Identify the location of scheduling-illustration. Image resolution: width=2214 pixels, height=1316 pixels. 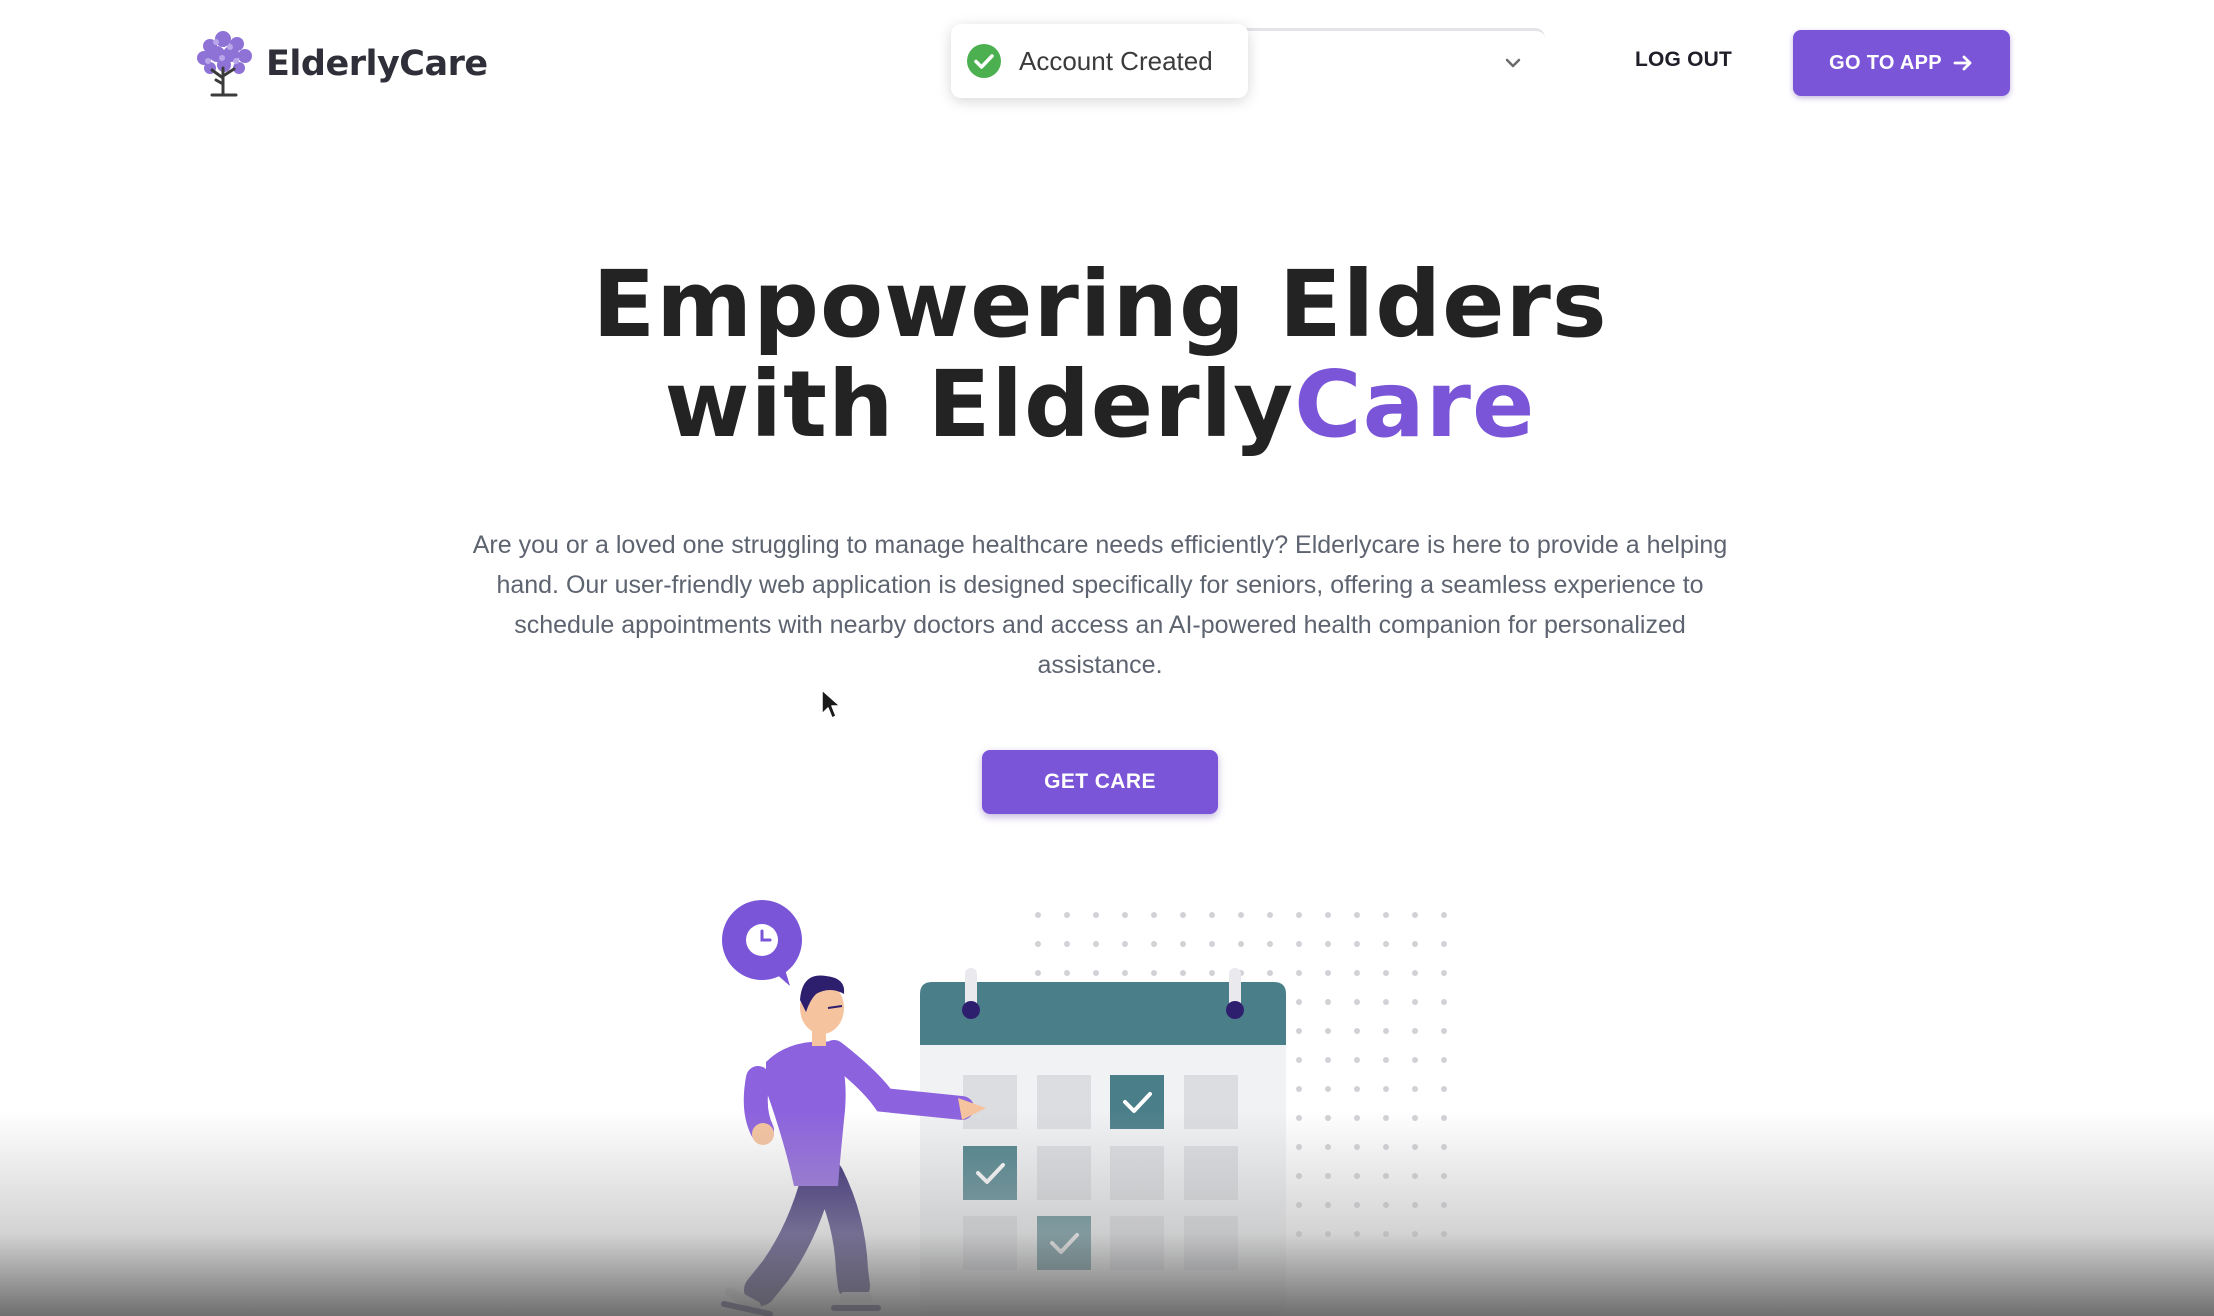
(1084, 1108).